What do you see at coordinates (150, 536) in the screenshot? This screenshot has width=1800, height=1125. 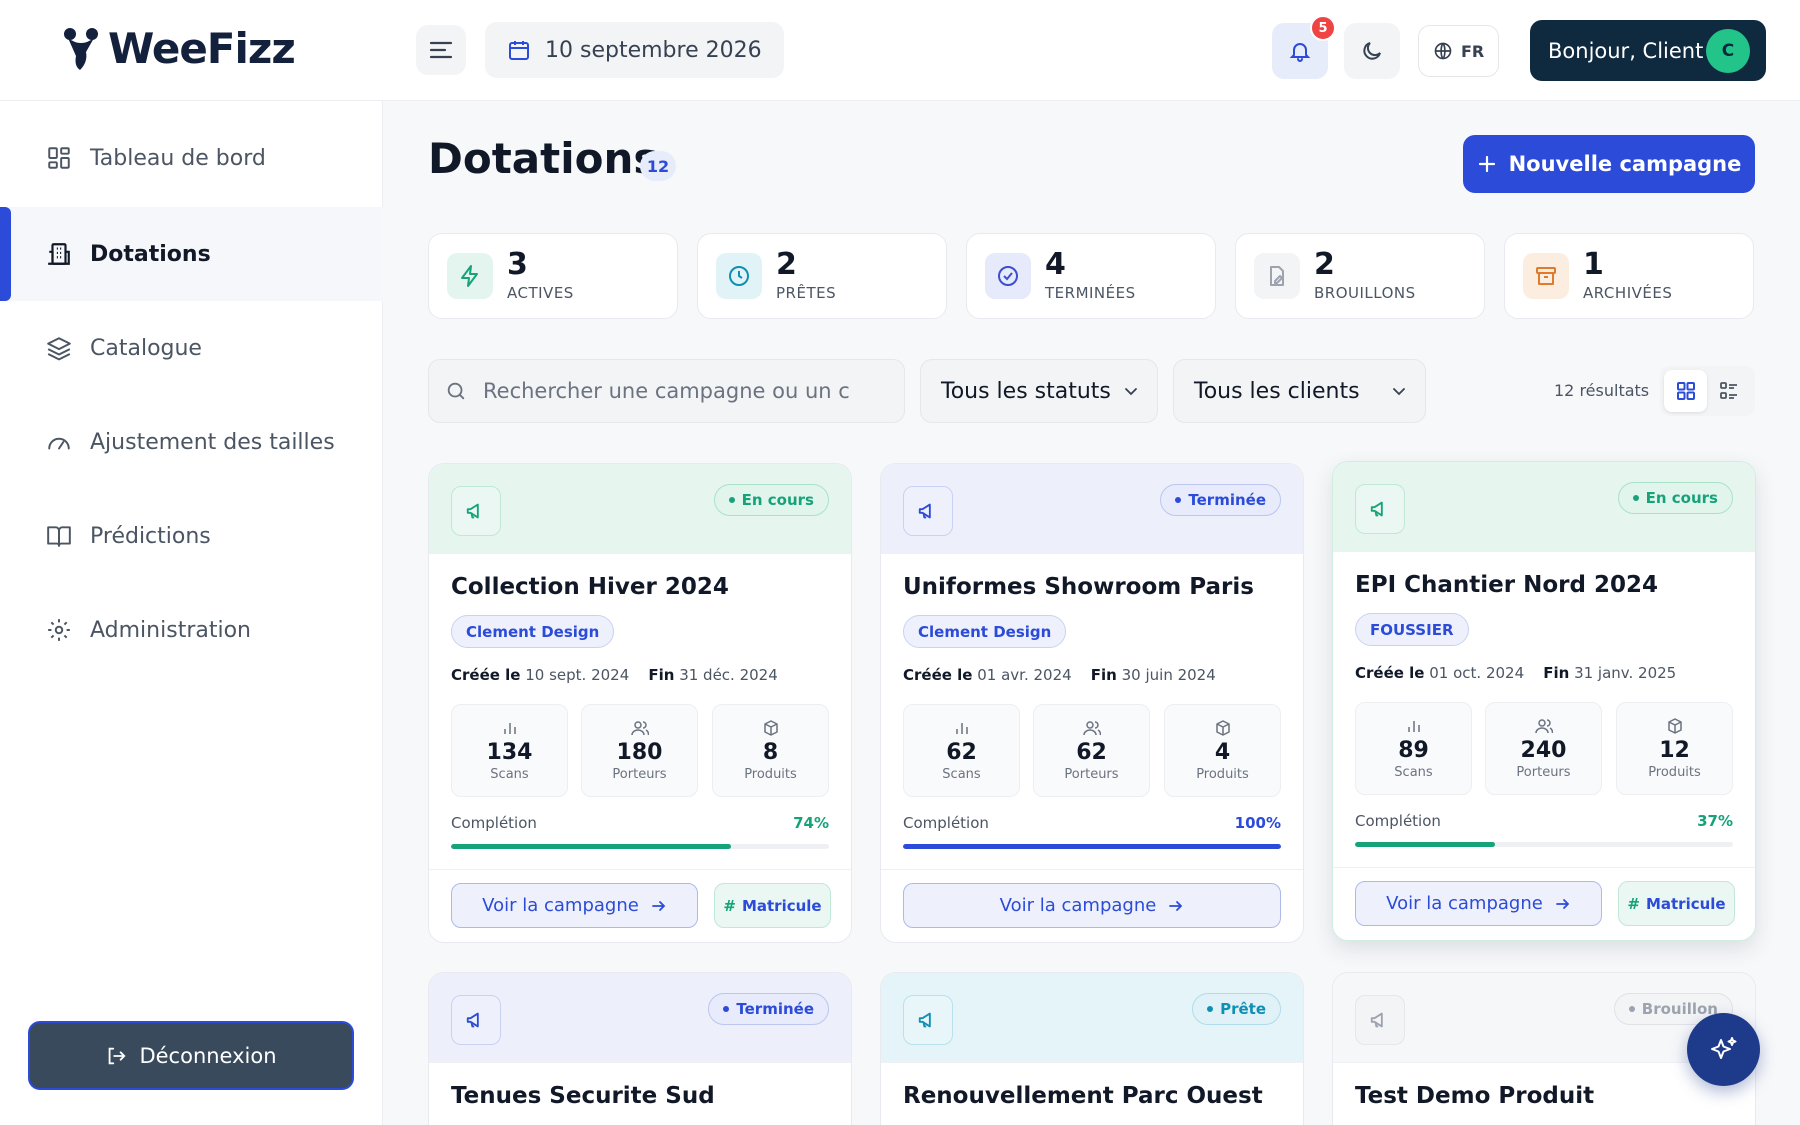 I see `sidebar-item-label: Prédictions` at bounding box center [150, 536].